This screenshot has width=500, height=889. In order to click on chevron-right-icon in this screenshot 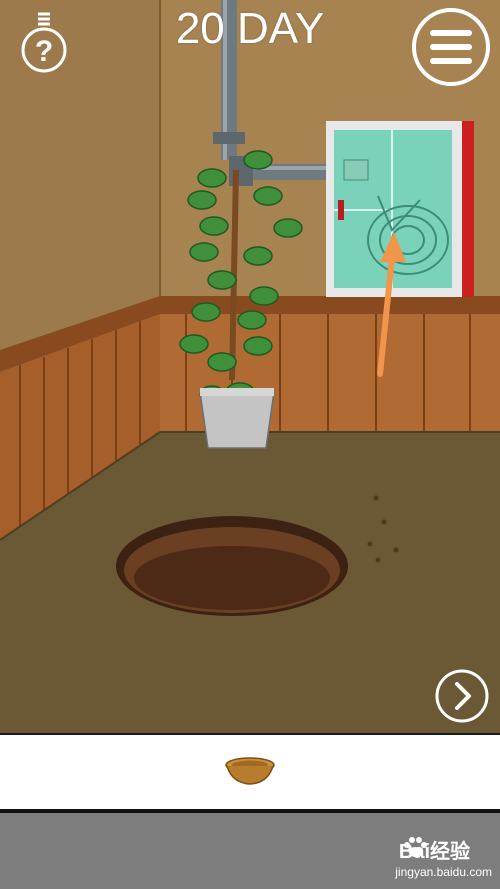, I will do `click(462, 696)`.